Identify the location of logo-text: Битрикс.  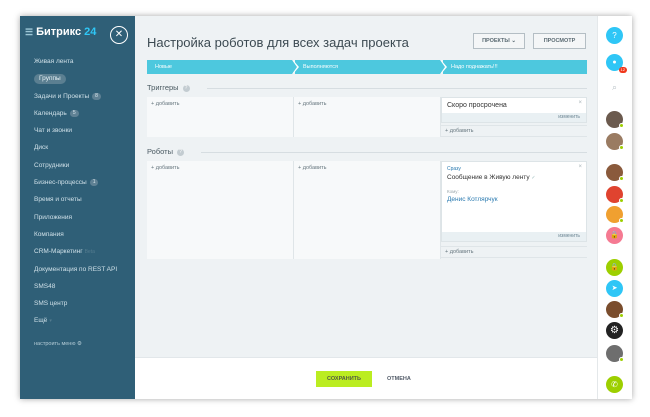
(59, 32).